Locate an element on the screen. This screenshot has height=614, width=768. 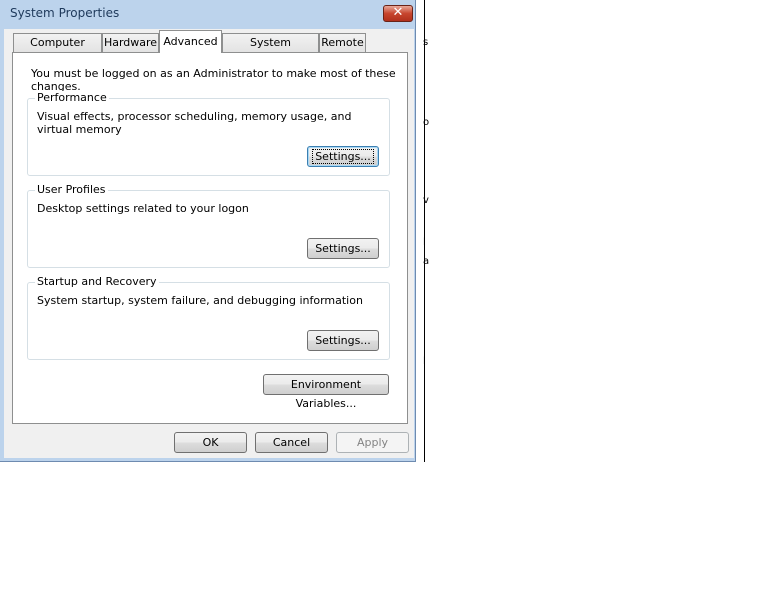
tab-system-protection: System Protection is located at coordinates (270, 50).